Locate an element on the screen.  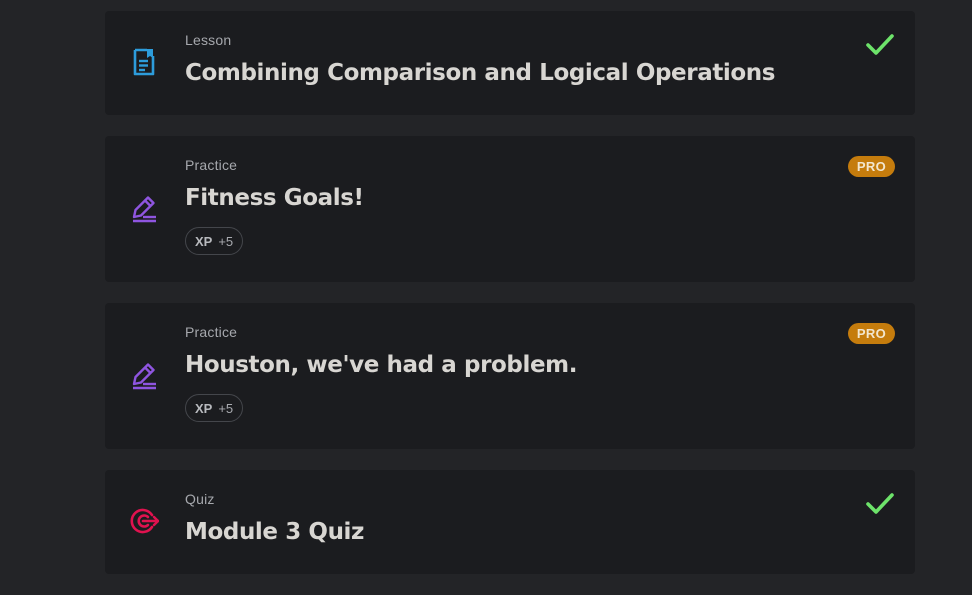
item-title: Fitness Goals! is located at coordinates (490, 198).